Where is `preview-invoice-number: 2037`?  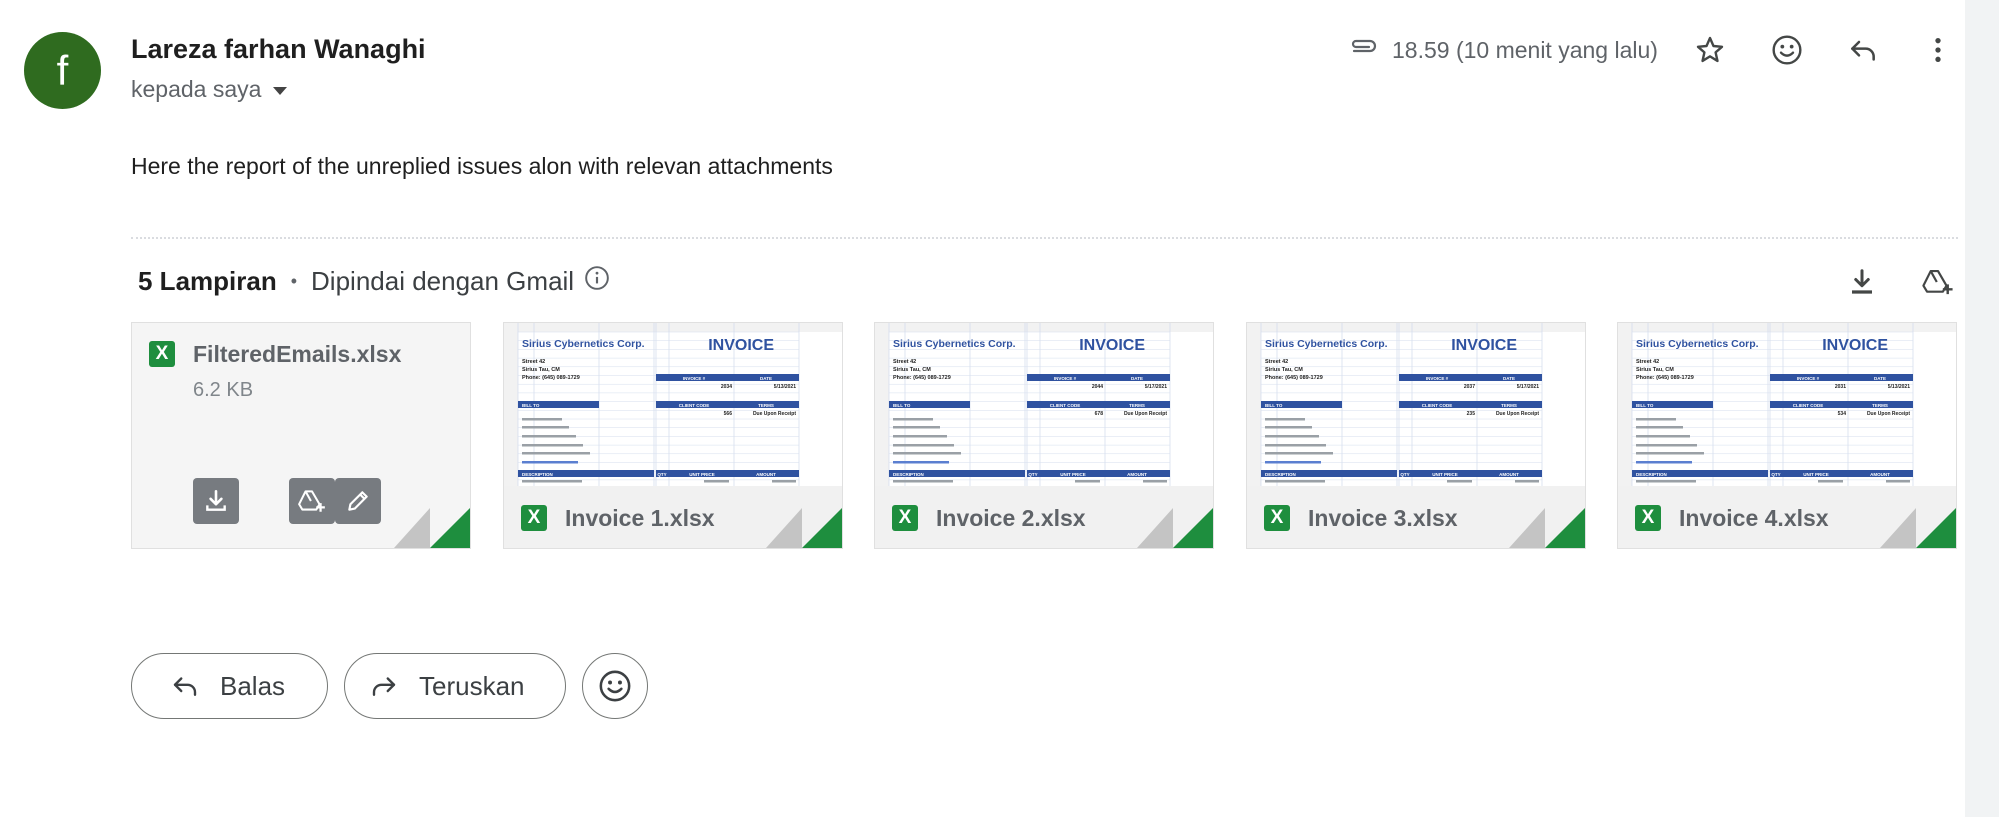 preview-invoice-number: 2037 is located at coordinates (1469, 387).